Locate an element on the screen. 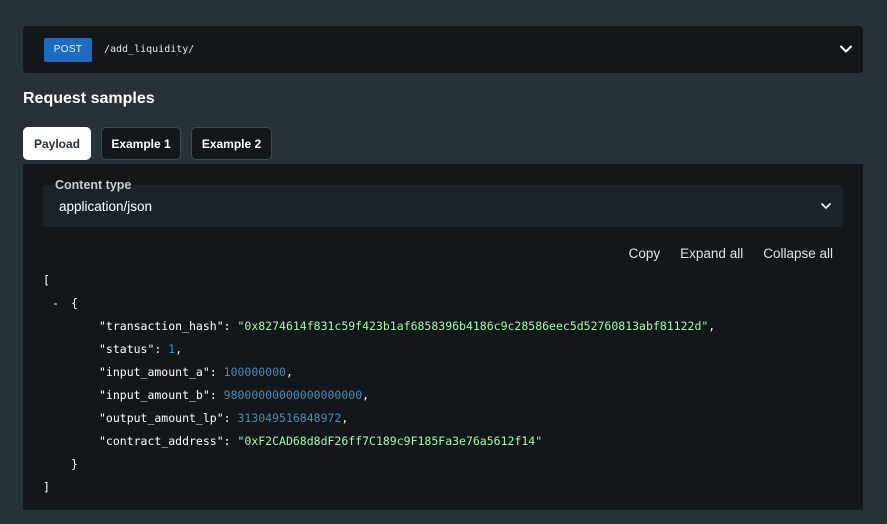 The width and height of the screenshot is (887, 524). http-method-badge: POST is located at coordinates (68, 49).